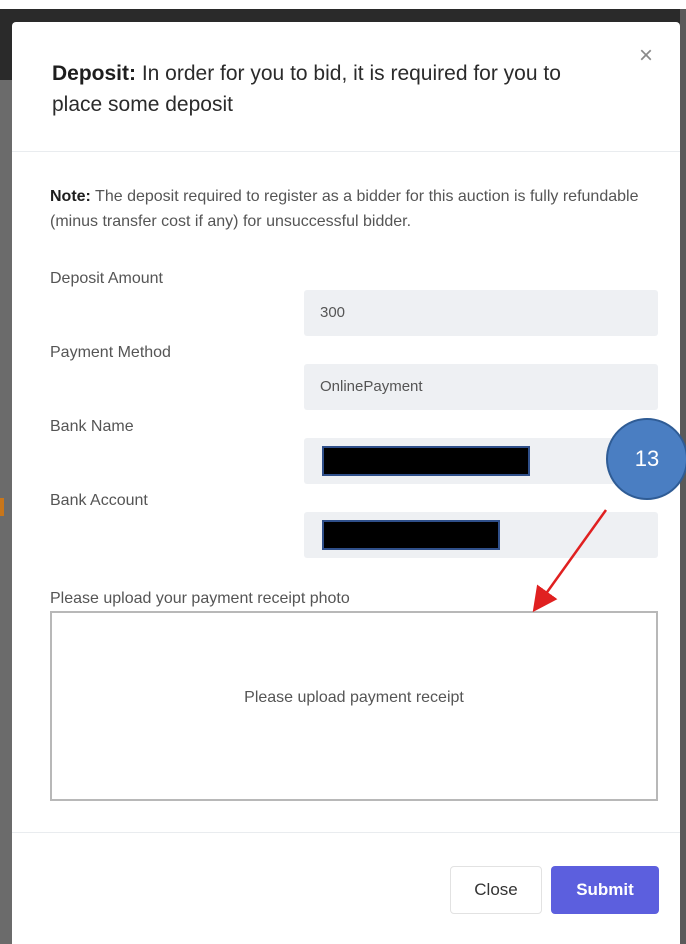 This screenshot has width=686, height=944. Describe the element at coordinates (646, 56) in the screenshot. I see `close-icon: ×` at that location.